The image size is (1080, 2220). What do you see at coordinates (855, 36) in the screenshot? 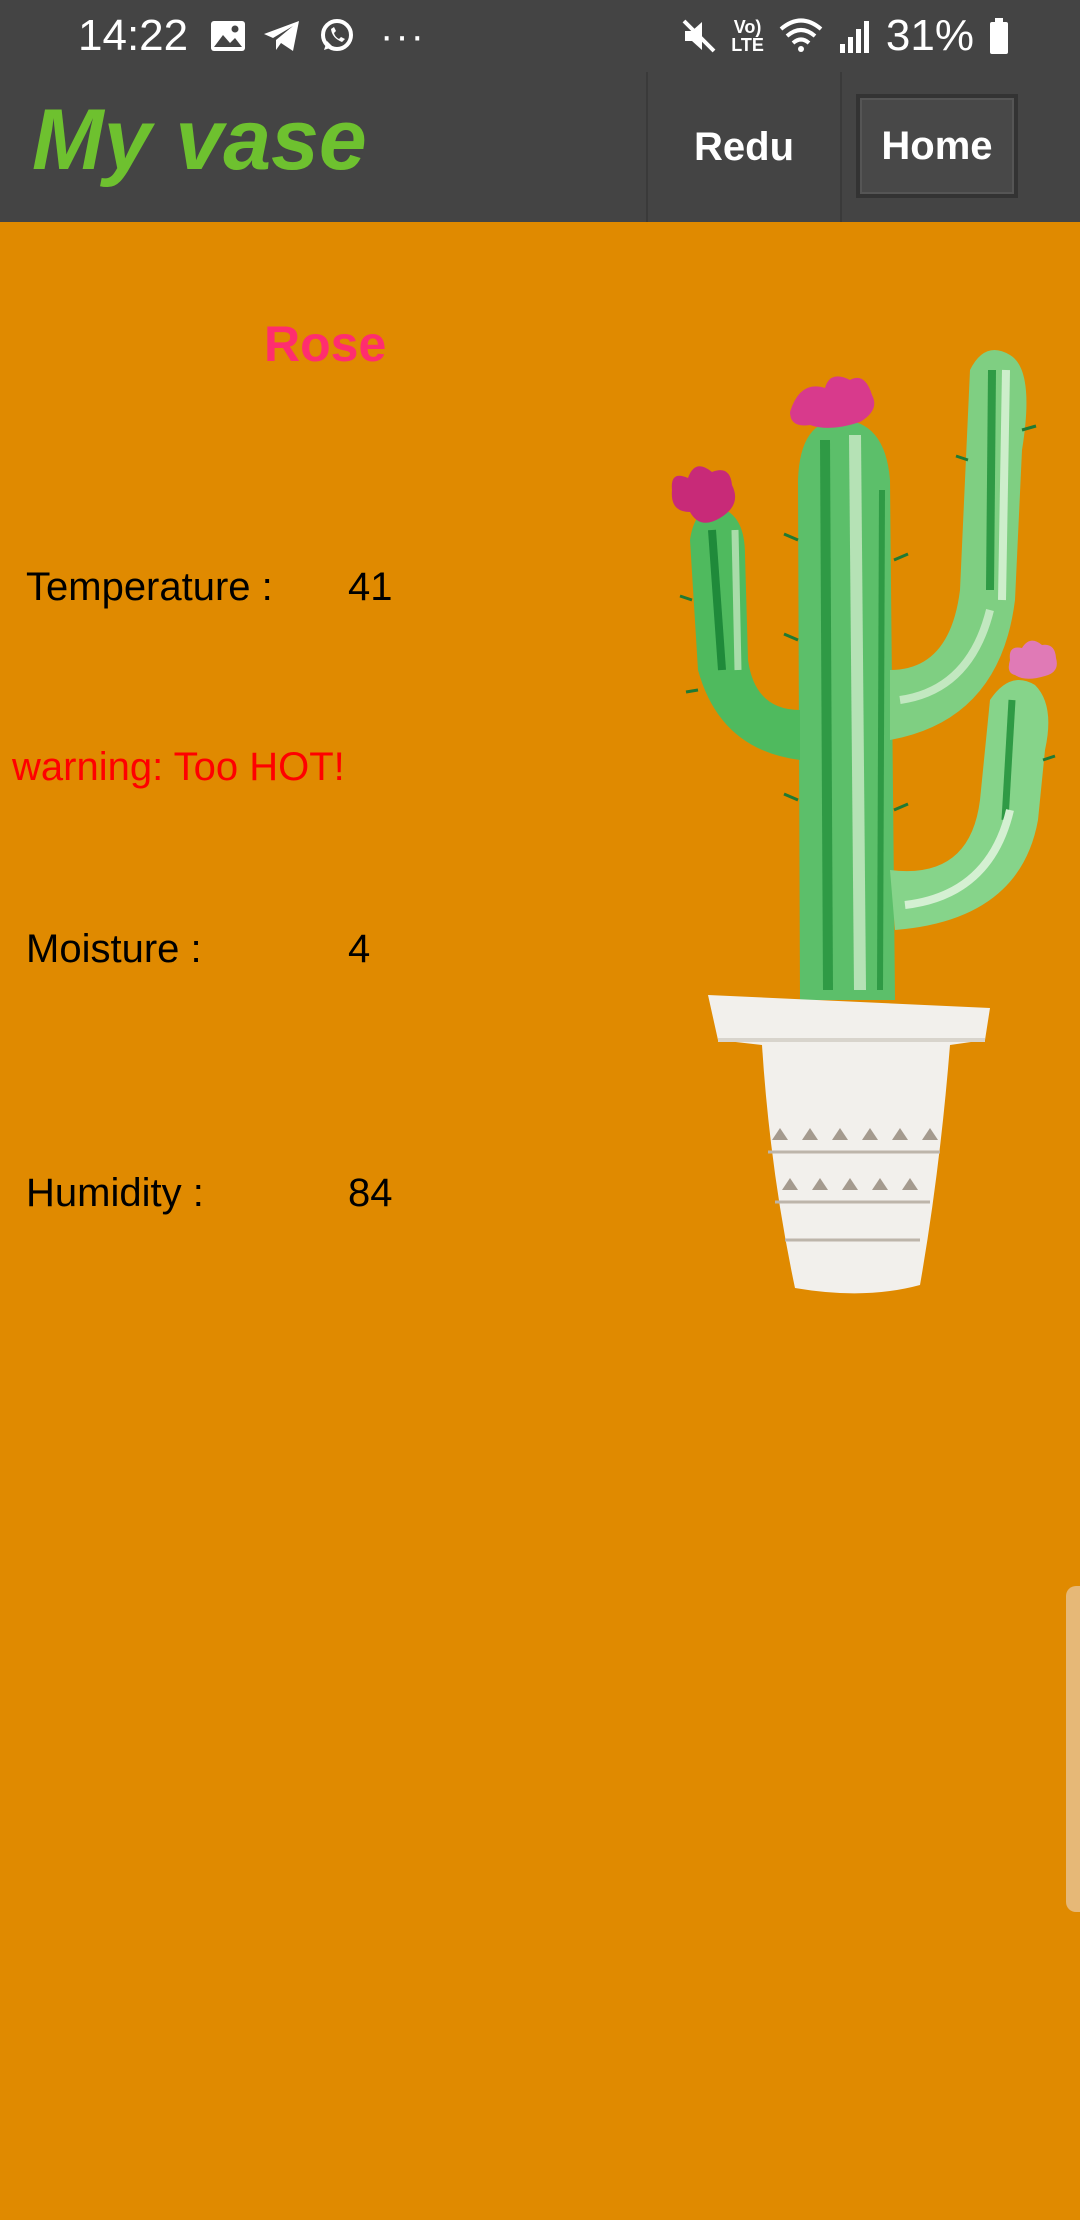
I see `signal-icon` at bounding box center [855, 36].